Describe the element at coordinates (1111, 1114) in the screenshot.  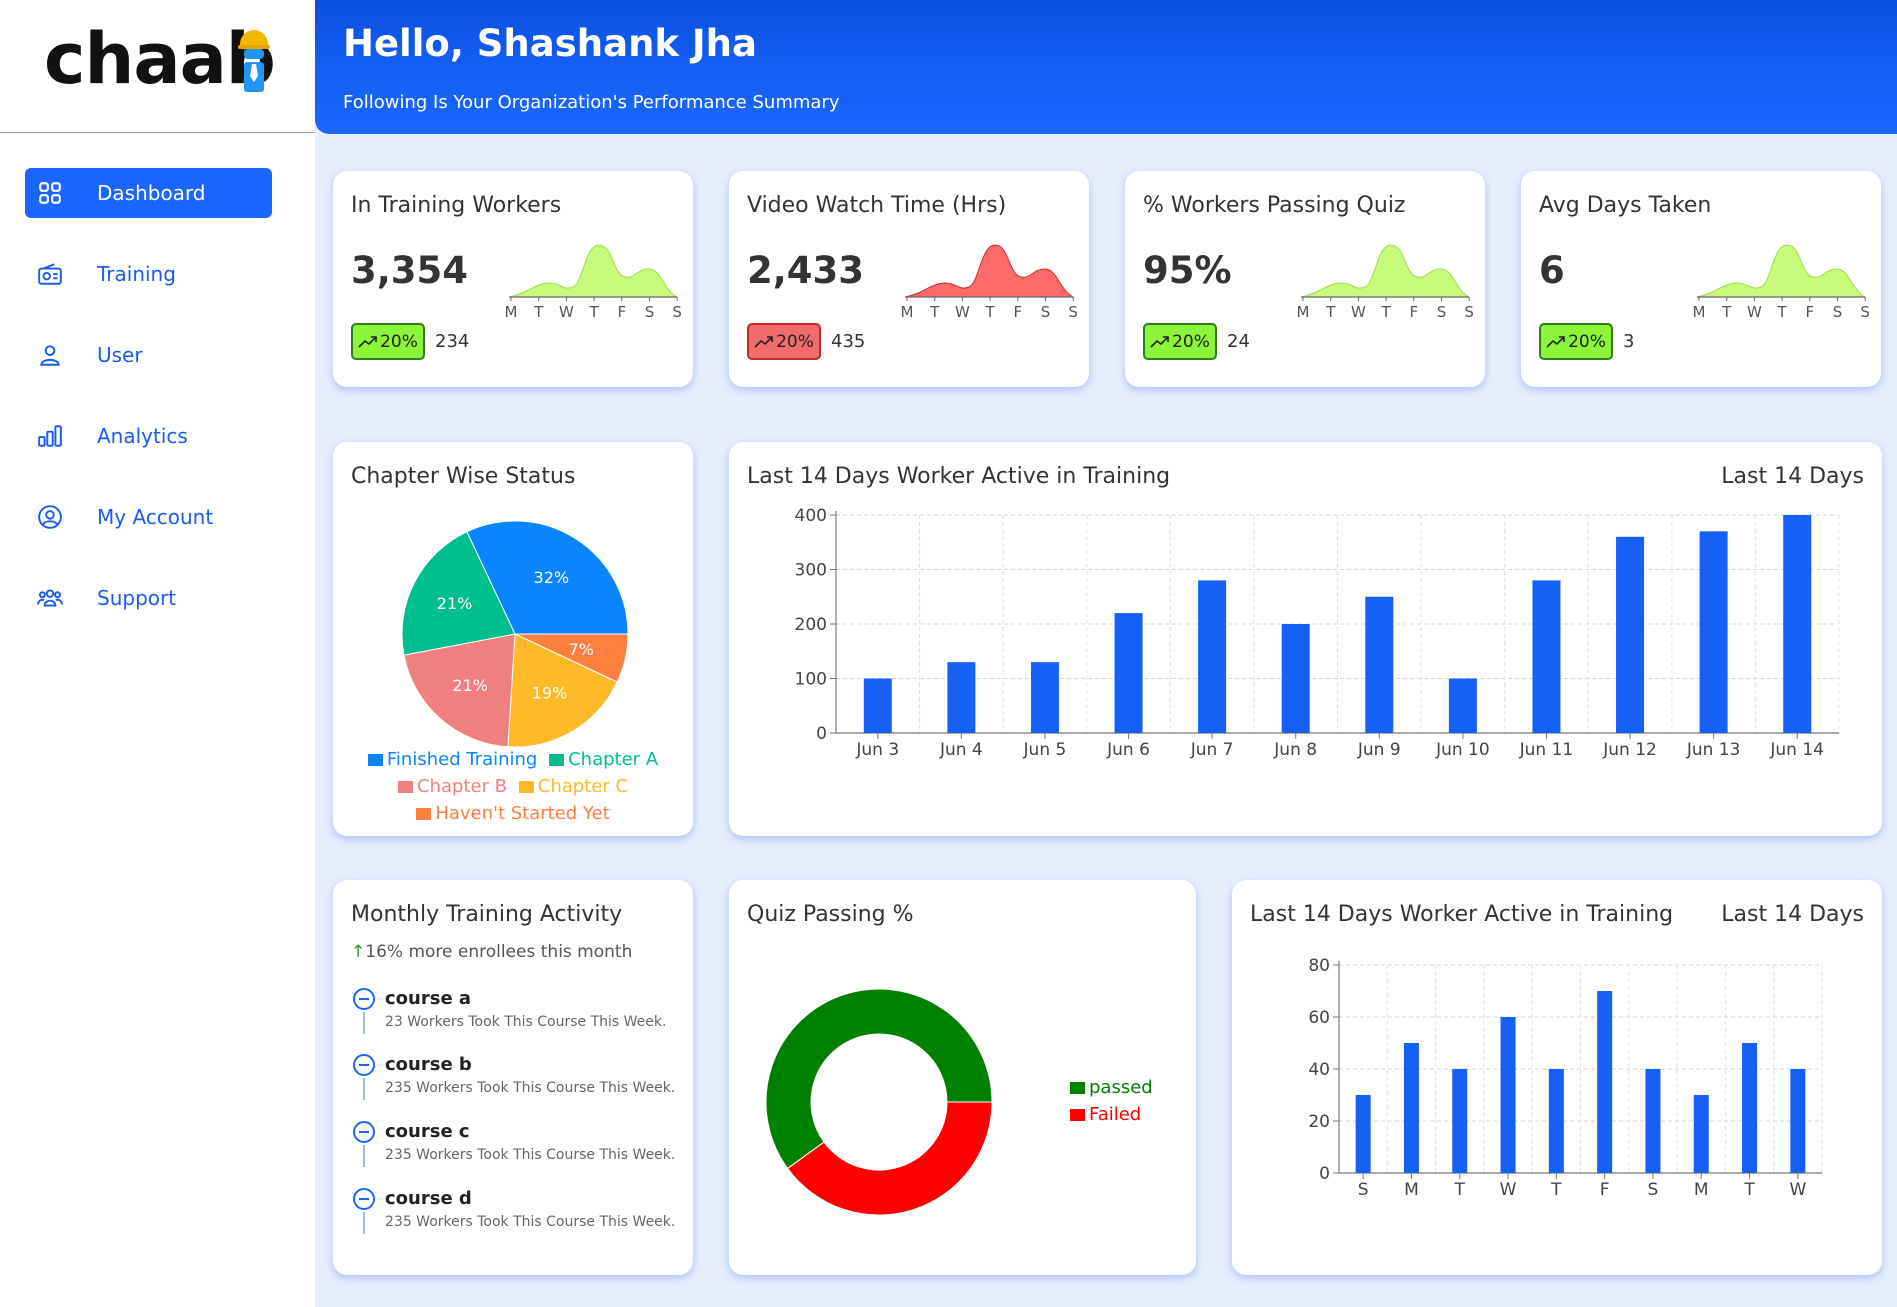
I see `legend-item-failed: Failed` at that location.